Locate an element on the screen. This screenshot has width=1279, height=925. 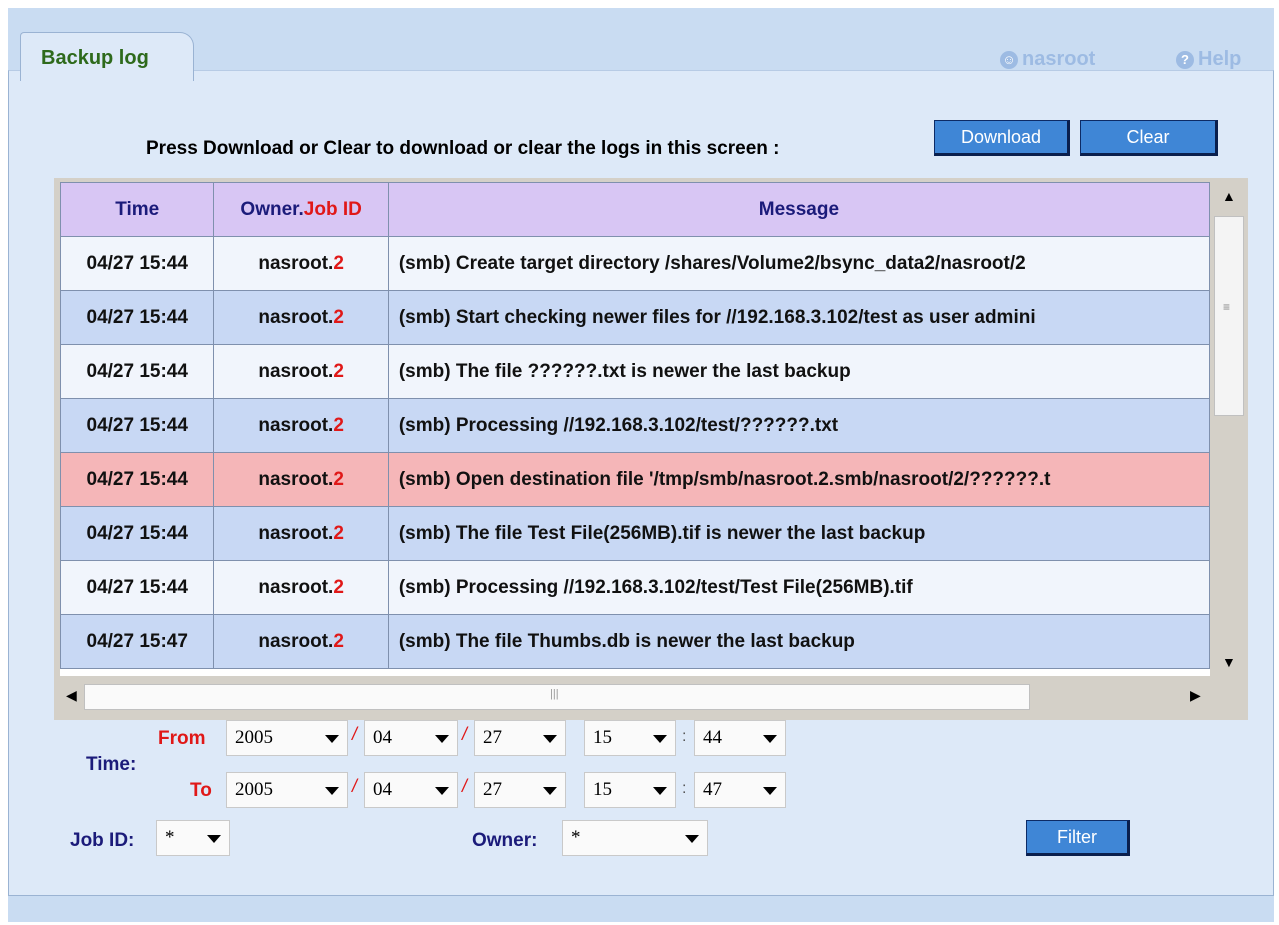
owner-select: * is located at coordinates (635, 838).